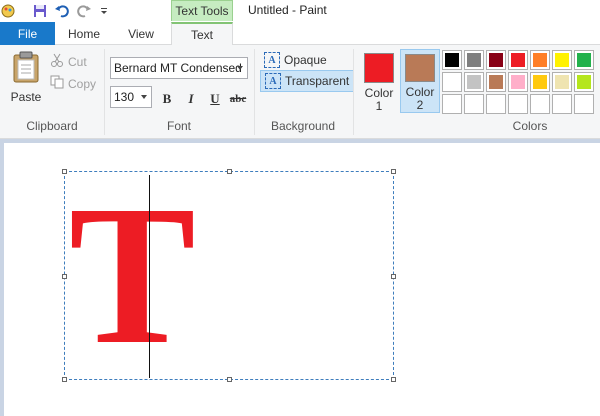 The height and width of the screenshot is (416, 600). I want to click on text-tools-context-label: Text Tools, so click(202, 10).